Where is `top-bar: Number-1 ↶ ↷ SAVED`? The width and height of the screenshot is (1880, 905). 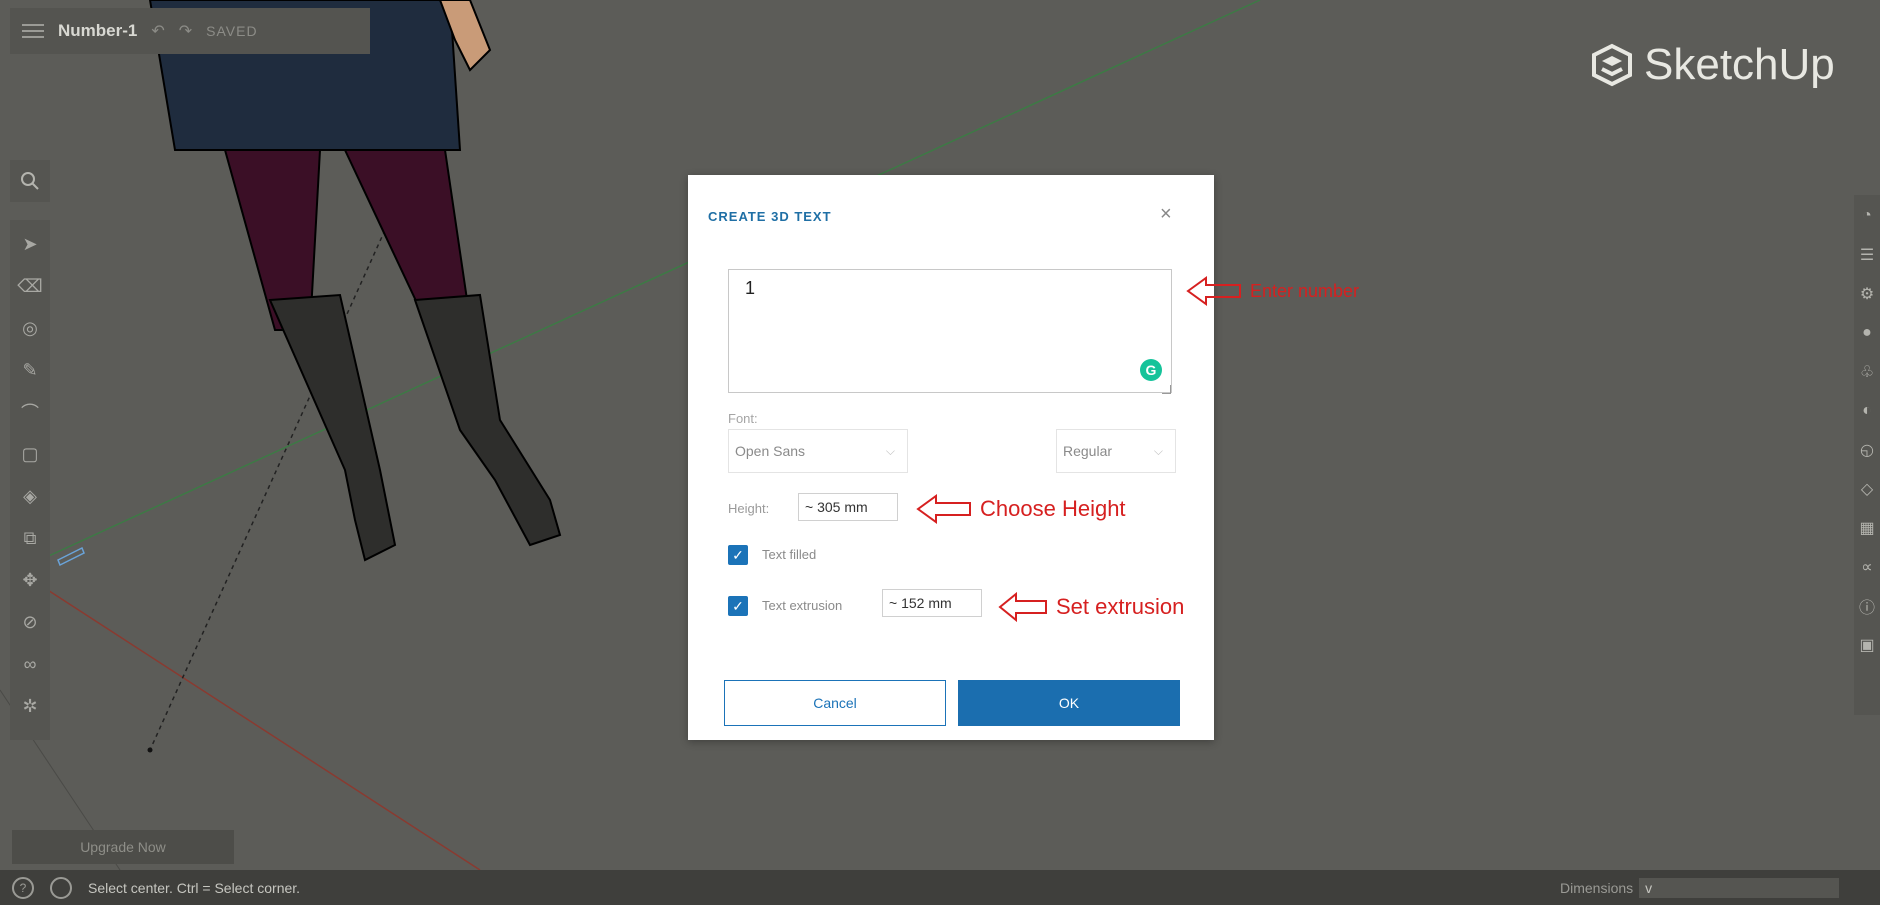 top-bar: Number-1 ↶ ↷ SAVED is located at coordinates (190, 31).